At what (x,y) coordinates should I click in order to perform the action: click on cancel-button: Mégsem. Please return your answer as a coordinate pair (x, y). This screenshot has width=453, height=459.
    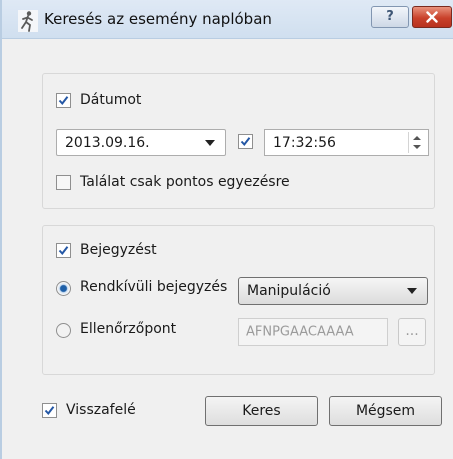
    Looking at the image, I should click on (385, 411).